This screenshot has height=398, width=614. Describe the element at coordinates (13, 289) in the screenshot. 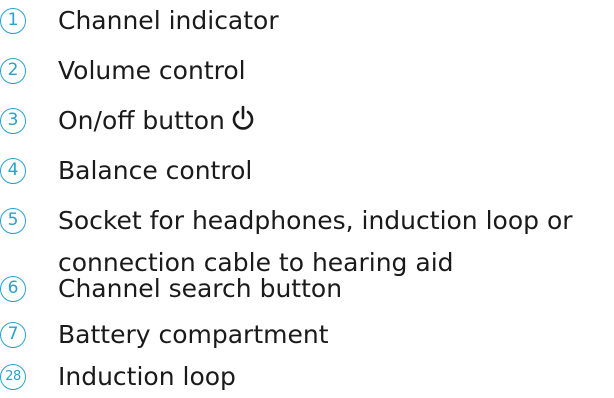

I see `item-number-badge: 6` at that location.